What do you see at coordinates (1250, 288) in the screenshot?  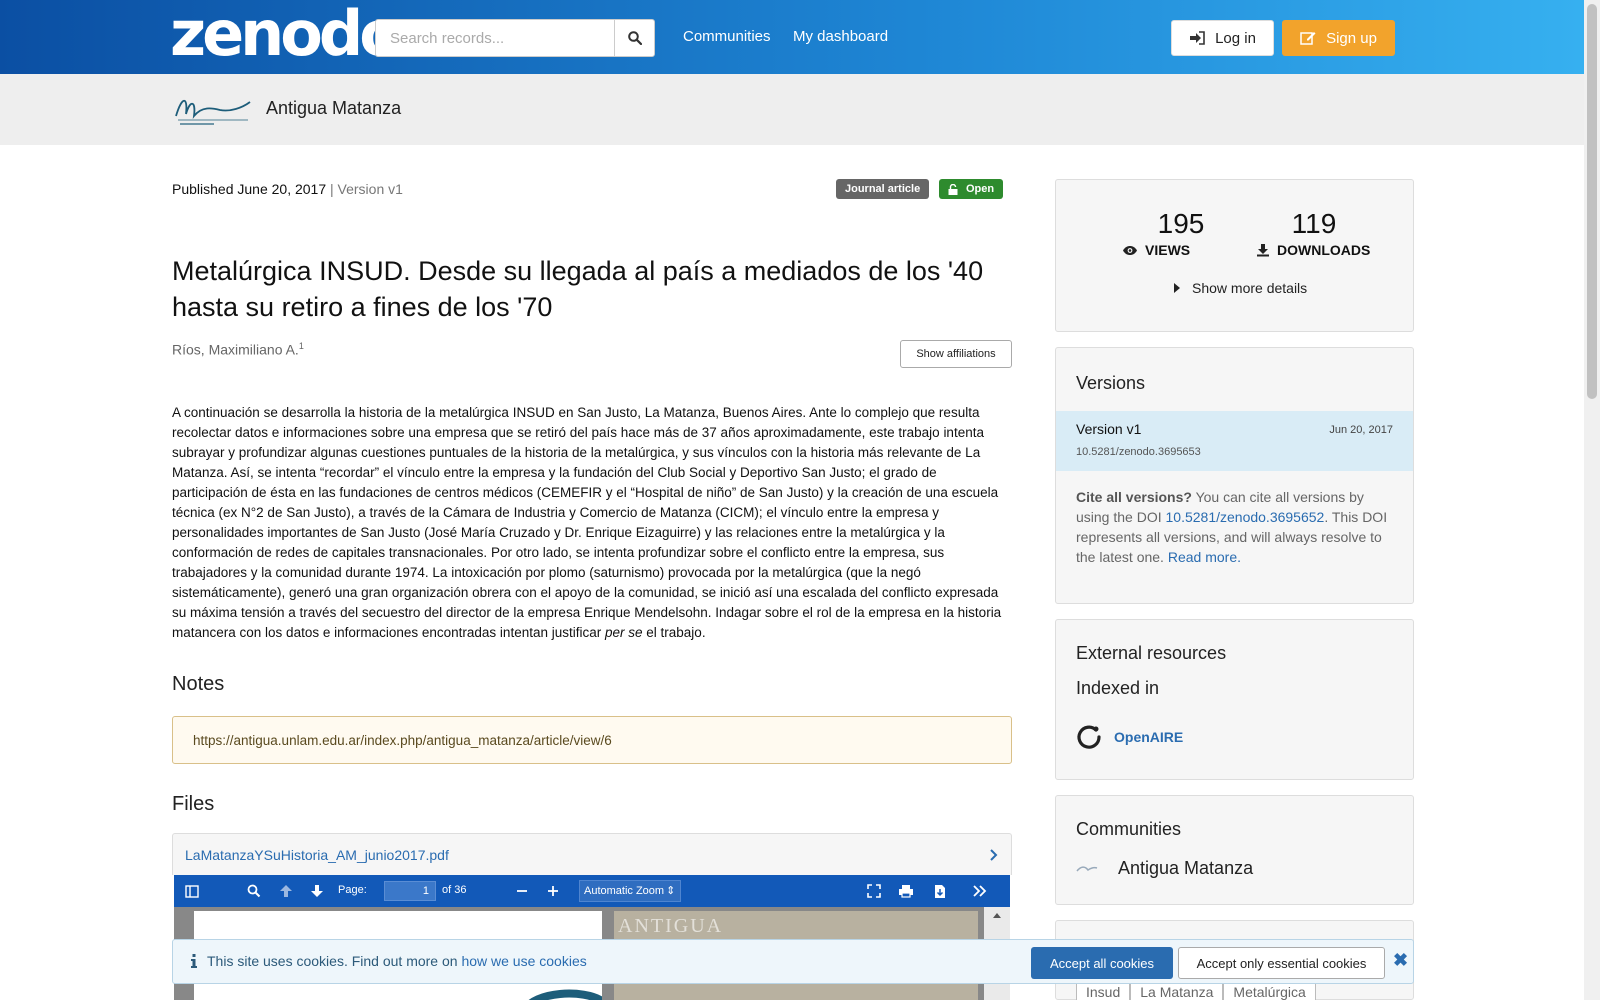 I see `more-details-label: Show more details` at bounding box center [1250, 288].